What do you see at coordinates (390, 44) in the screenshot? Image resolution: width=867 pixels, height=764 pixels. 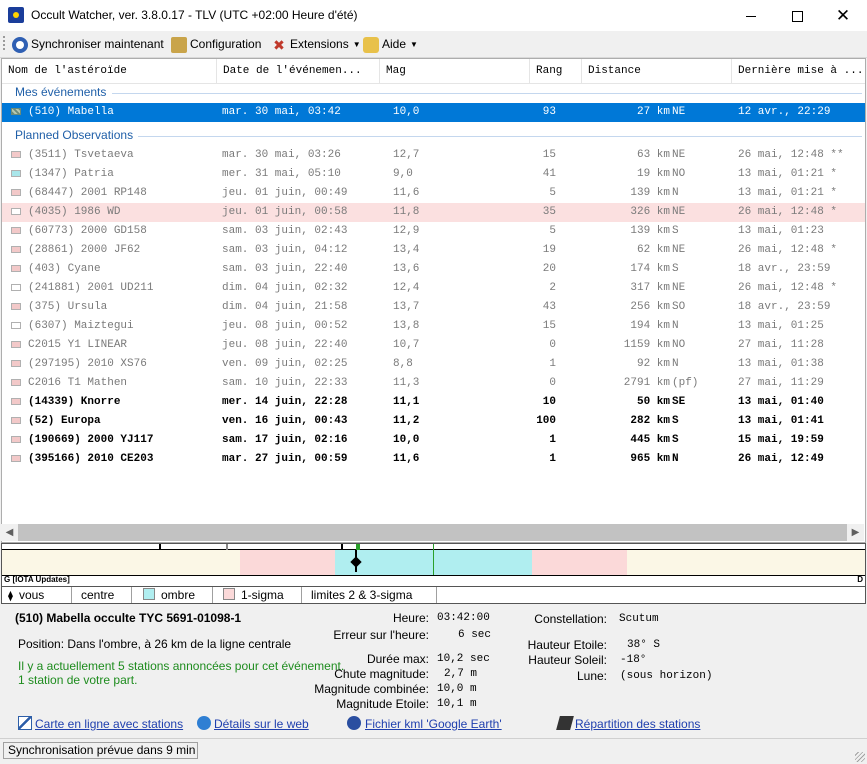 I see `help-menu: Aide ▼` at bounding box center [390, 44].